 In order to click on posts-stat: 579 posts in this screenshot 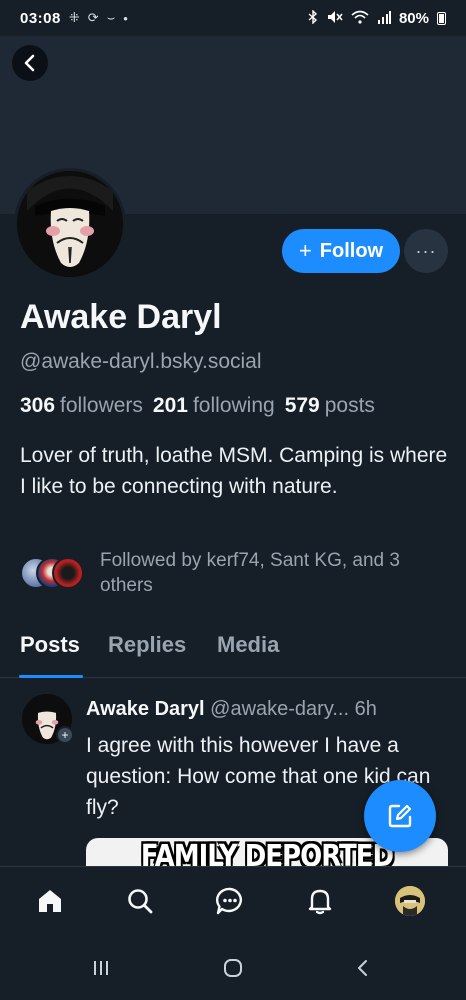, I will do `click(330, 406)`.